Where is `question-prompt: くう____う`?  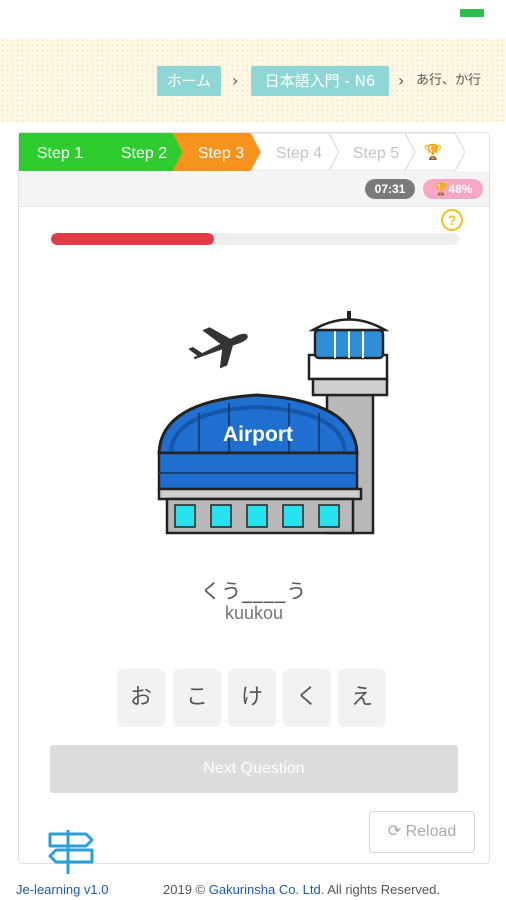 question-prompt: くう____う is located at coordinates (254, 591).